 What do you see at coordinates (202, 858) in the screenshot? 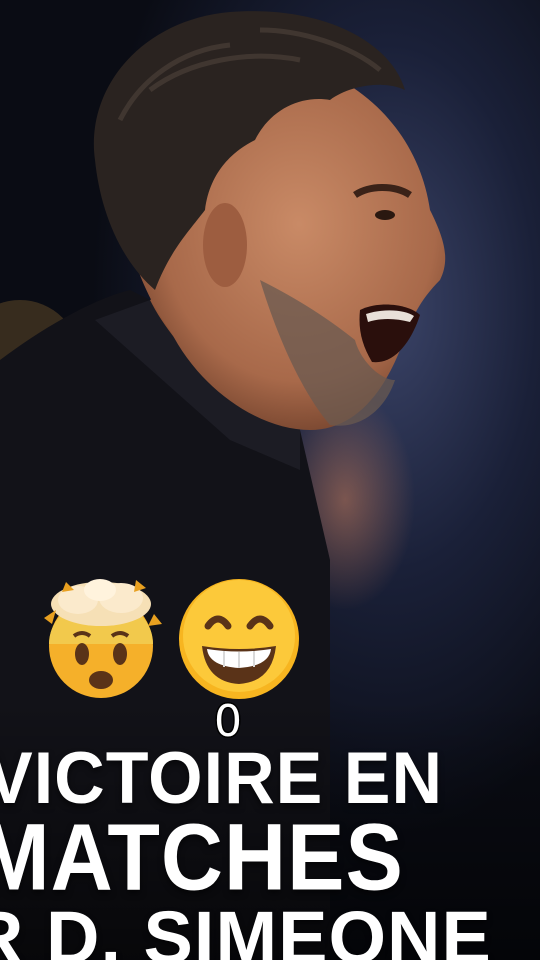
I see `headline-line-2: MATCHES` at bounding box center [202, 858].